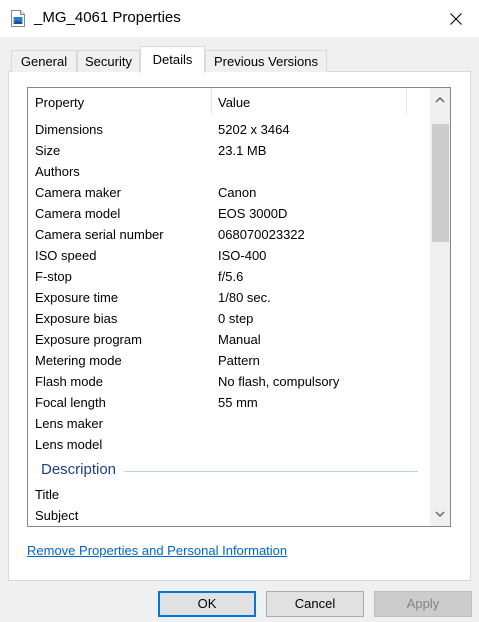 This screenshot has height=622, width=479. I want to click on table-row: Focal length 55 mm, so click(228, 402).